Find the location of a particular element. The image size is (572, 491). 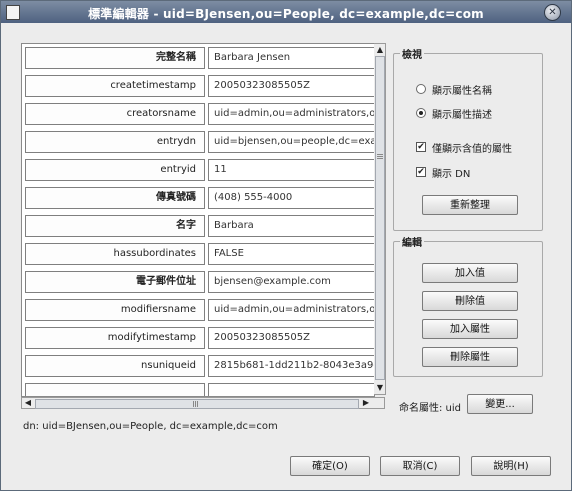

help-button: 說明(H) is located at coordinates (511, 466).